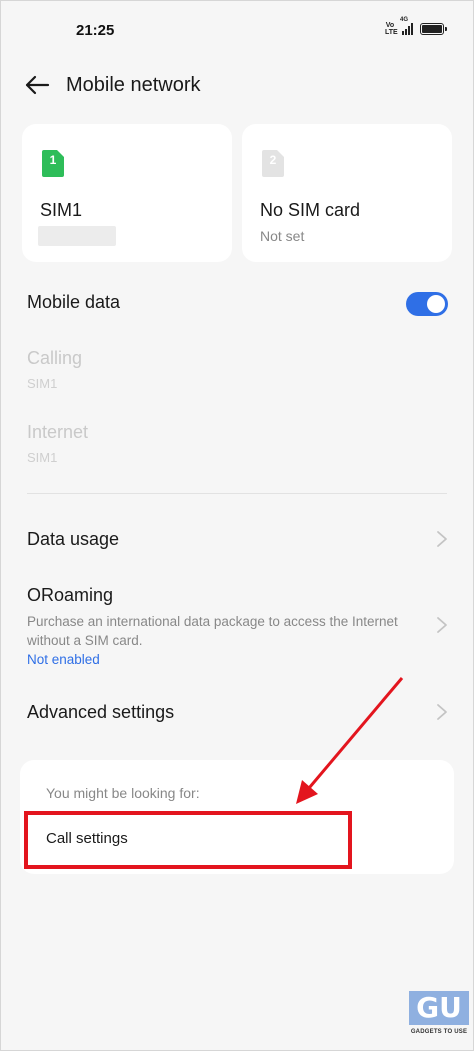 The width and height of the screenshot is (474, 1051). What do you see at coordinates (70, 595) in the screenshot?
I see `oroaming-label: ORoaming` at bounding box center [70, 595].